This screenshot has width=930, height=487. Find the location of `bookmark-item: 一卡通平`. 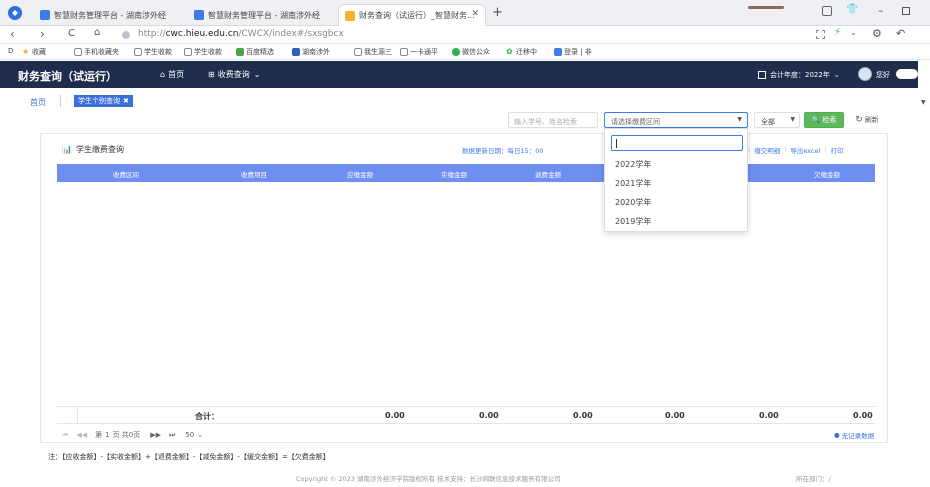

bookmark-item: 一卡通平 is located at coordinates (419, 52).